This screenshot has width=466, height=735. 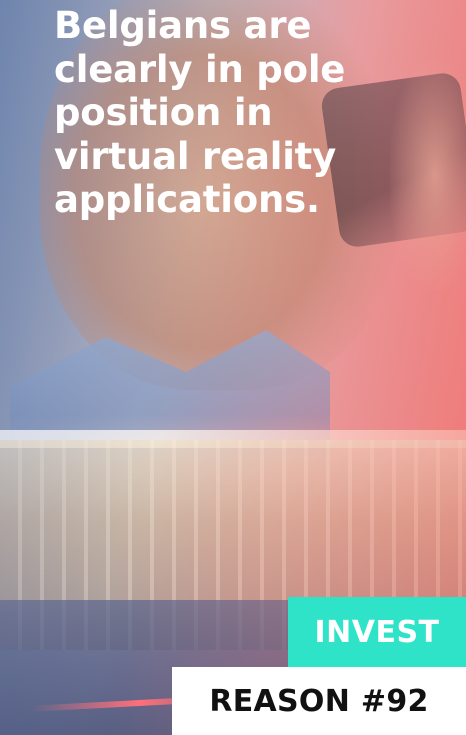 I want to click on invest-badge: INVEST, so click(x=377, y=632).